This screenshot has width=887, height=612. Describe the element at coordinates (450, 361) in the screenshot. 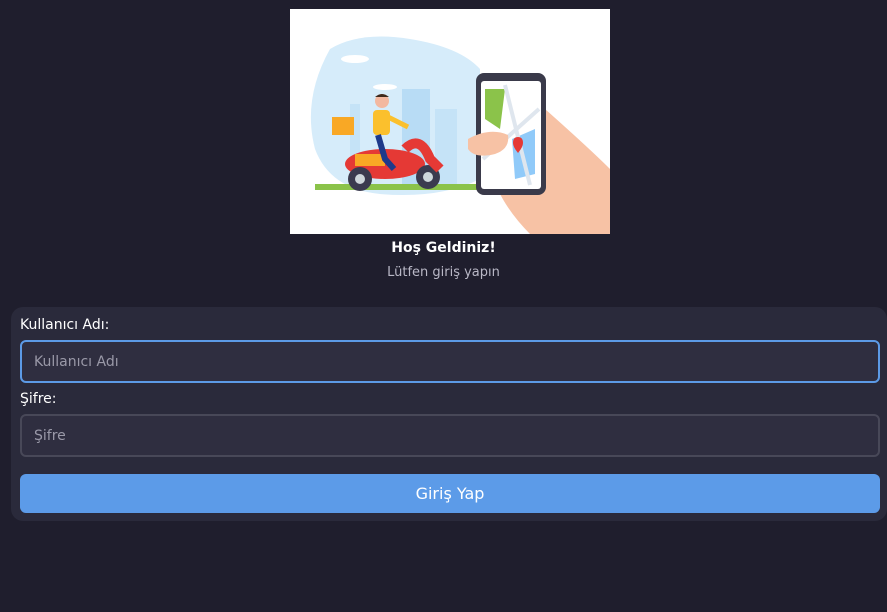

I see `username-input` at that location.